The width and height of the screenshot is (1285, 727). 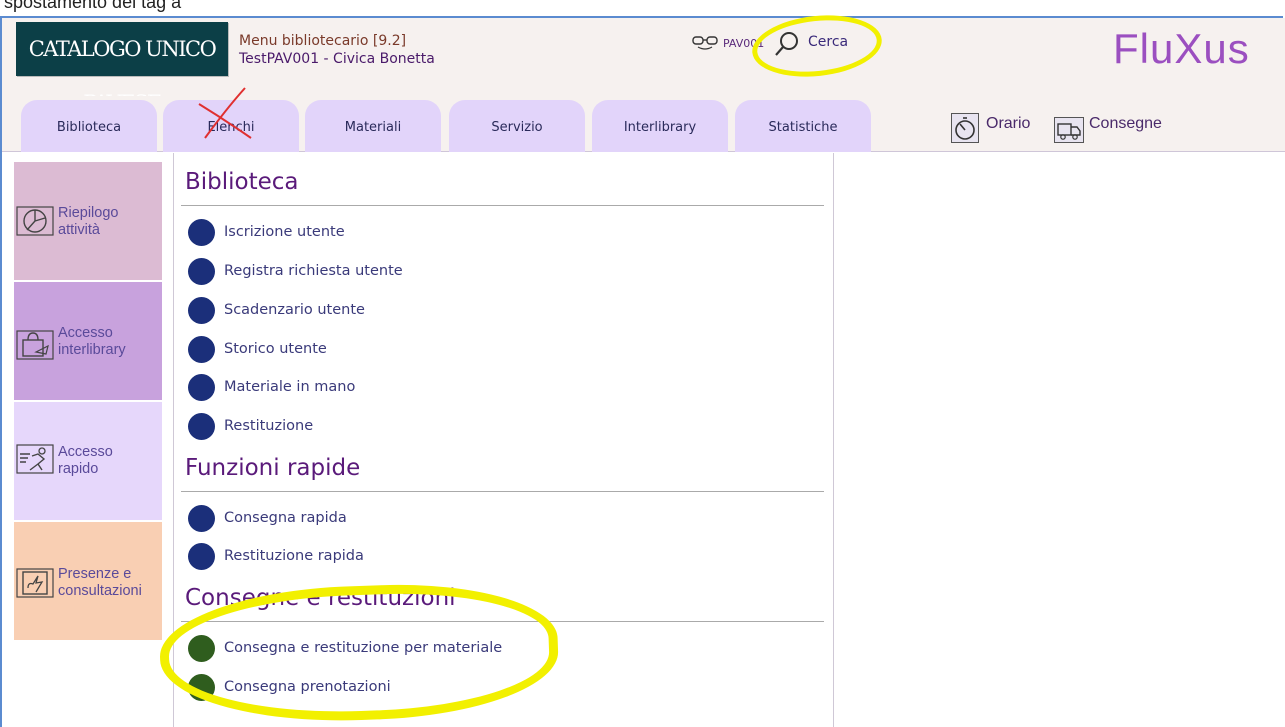 What do you see at coordinates (337, 59) in the screenshot?
I see `library-name: TestPAV001 - Civica Bonetta` at bounding box center [337, 59].